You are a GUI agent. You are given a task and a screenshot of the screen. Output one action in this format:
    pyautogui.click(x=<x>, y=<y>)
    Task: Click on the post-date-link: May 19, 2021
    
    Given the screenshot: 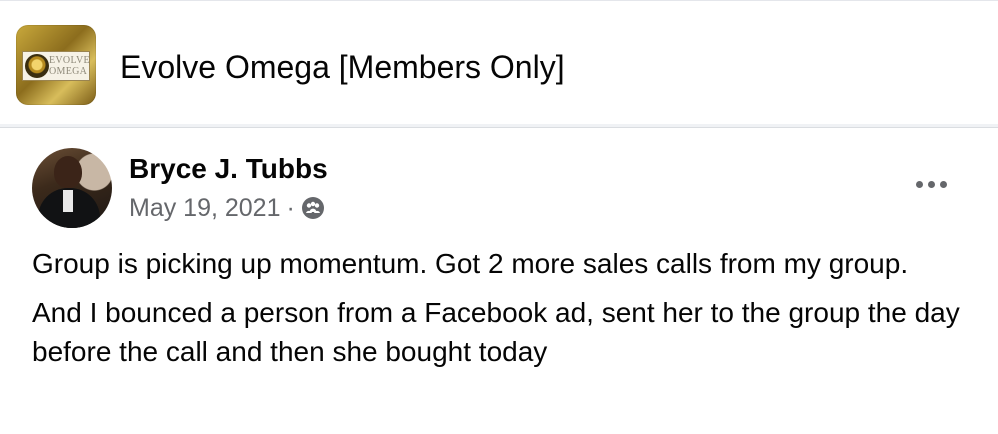 What is the action you would take?
    pyautogui.click(x=205, y=208)
    